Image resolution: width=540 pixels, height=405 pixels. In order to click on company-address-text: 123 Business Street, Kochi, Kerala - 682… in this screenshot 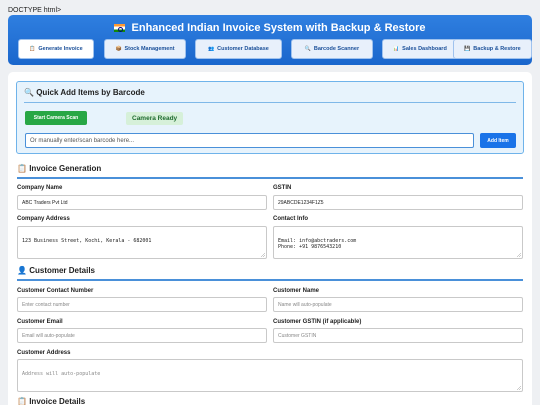, I will do `click(87, 240)`.